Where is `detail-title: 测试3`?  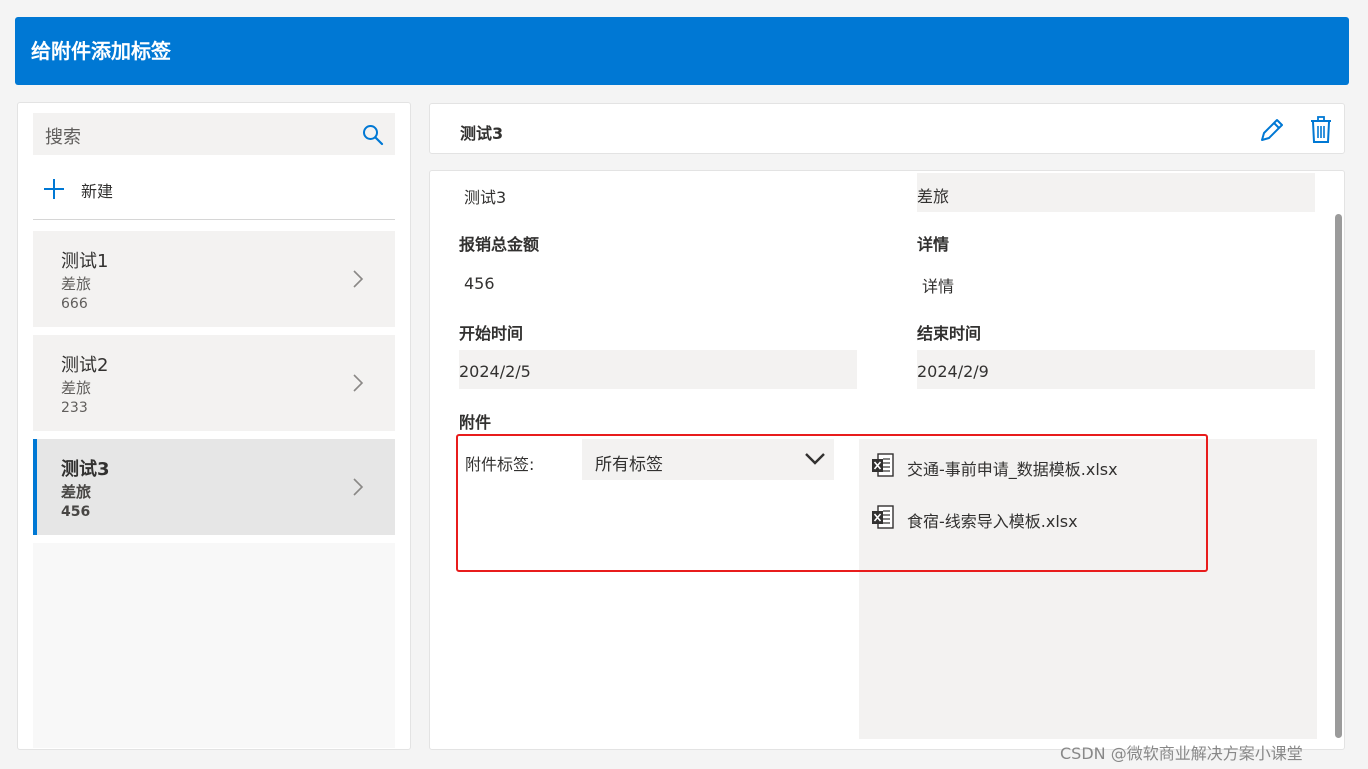 detail-title: 测试3 is located at coordinates (482, 133).